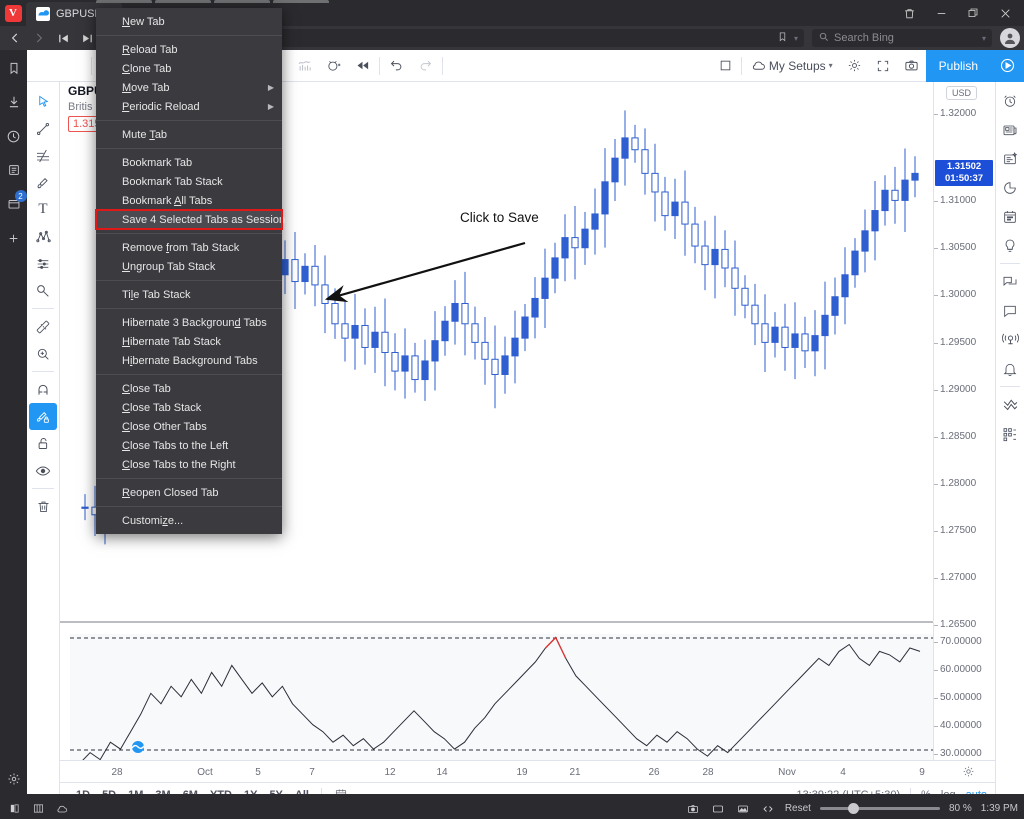  What do you see at coordinates (902, 38) in the screenshot?
I see `search-input: Search Bing ▾` at bounding box center [902, 38].